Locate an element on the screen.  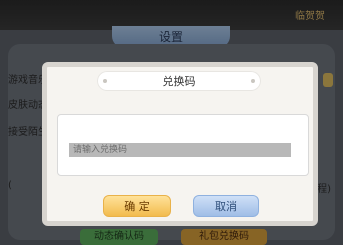
dialog-title-bar: 兑换码 is located at coordinates (179, 81).